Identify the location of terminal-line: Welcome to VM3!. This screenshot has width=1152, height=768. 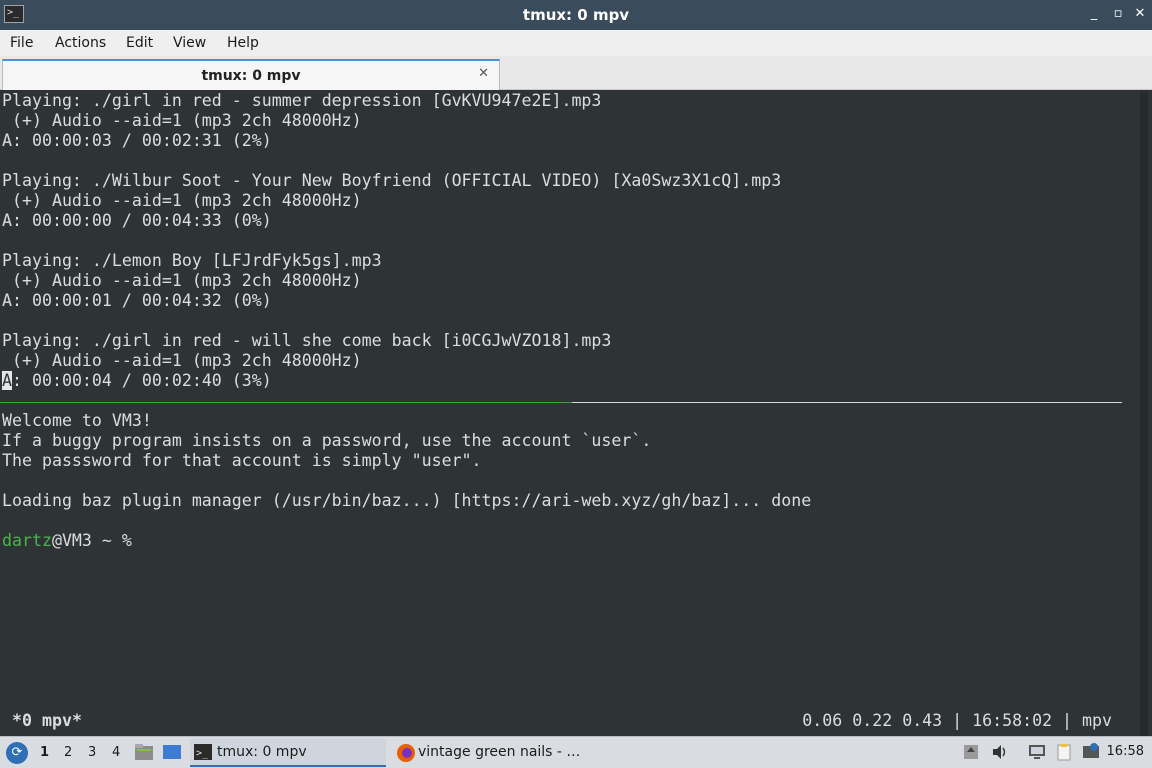
(77, 420).